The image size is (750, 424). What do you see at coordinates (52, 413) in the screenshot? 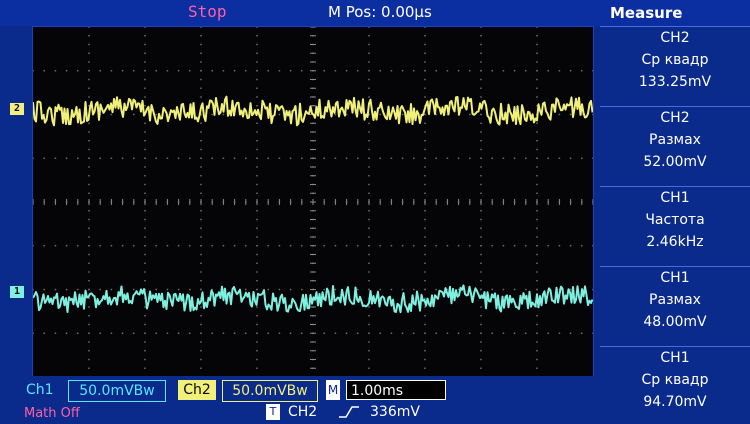
I see `math-status: Math Off` at bounding box center [52, 413].